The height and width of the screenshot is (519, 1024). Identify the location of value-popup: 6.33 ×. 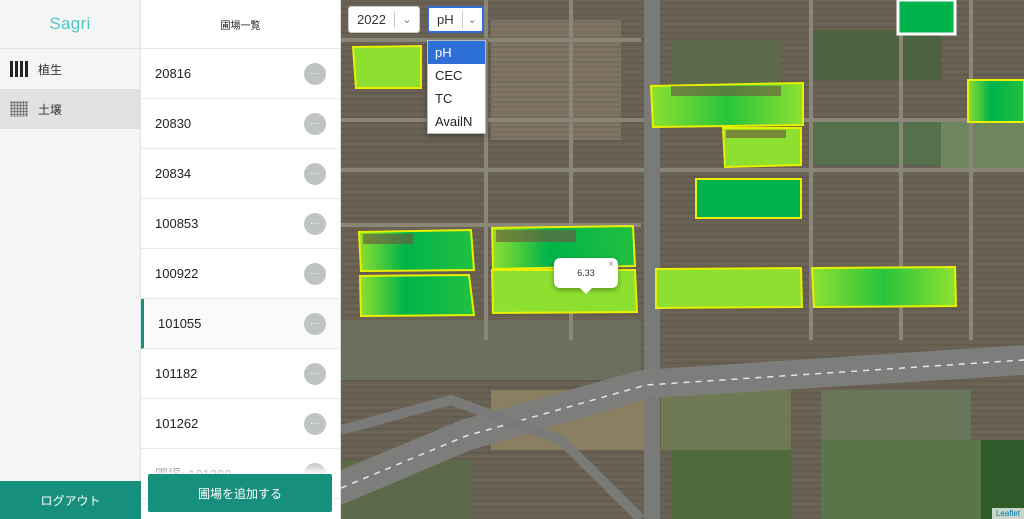
(586, 276).